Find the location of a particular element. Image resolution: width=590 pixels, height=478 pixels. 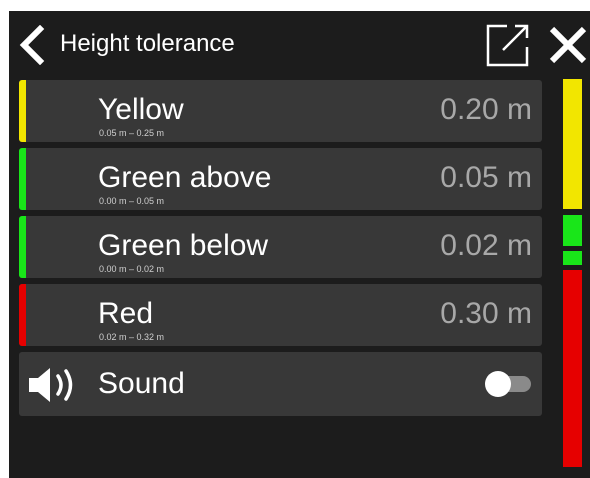

gauge-green-below-segment is located at coordinates (572, 258).